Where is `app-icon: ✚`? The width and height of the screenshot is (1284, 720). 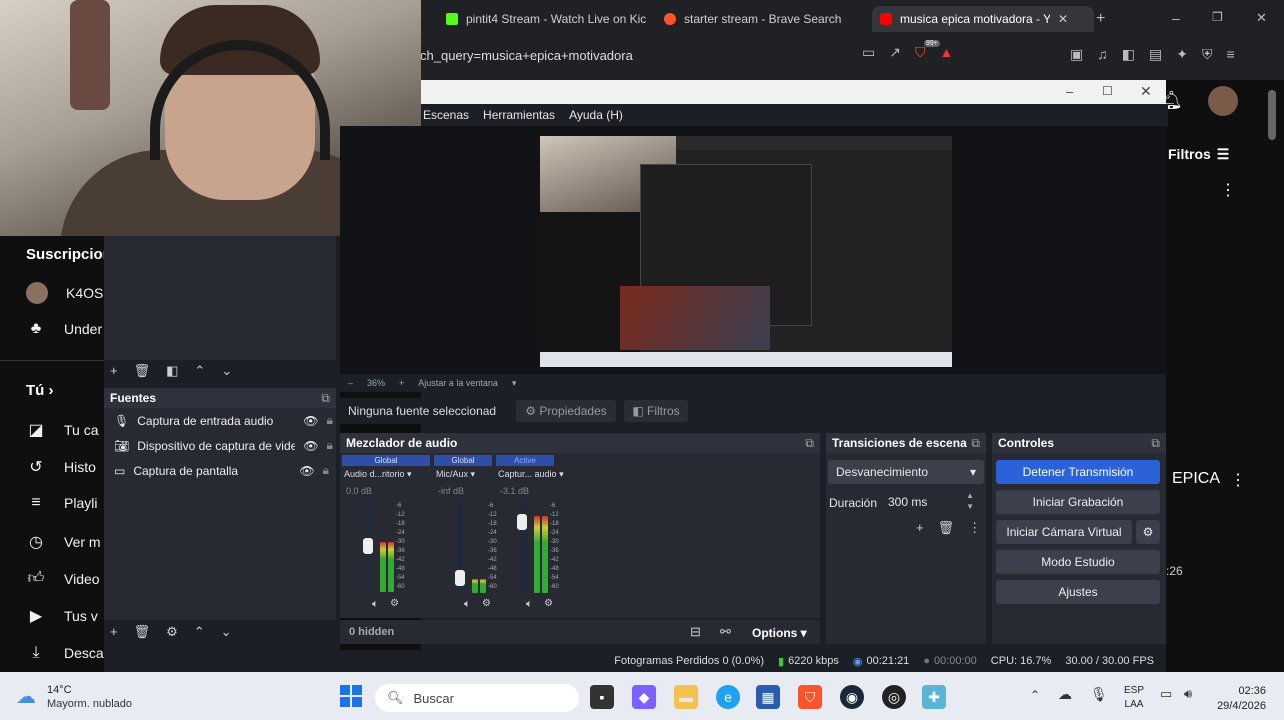
app-icon: ✚ is located at coordinates (934, 697).